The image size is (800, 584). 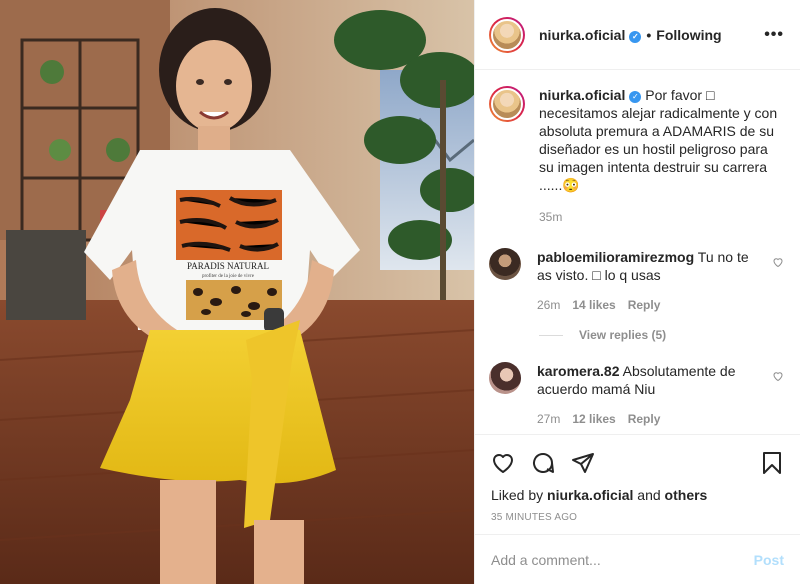 What do you see at coordinates (228, 266) in the screenshot?
I see `shirt-text: PARADIS NATURAL` at bounding box center [228, 266].